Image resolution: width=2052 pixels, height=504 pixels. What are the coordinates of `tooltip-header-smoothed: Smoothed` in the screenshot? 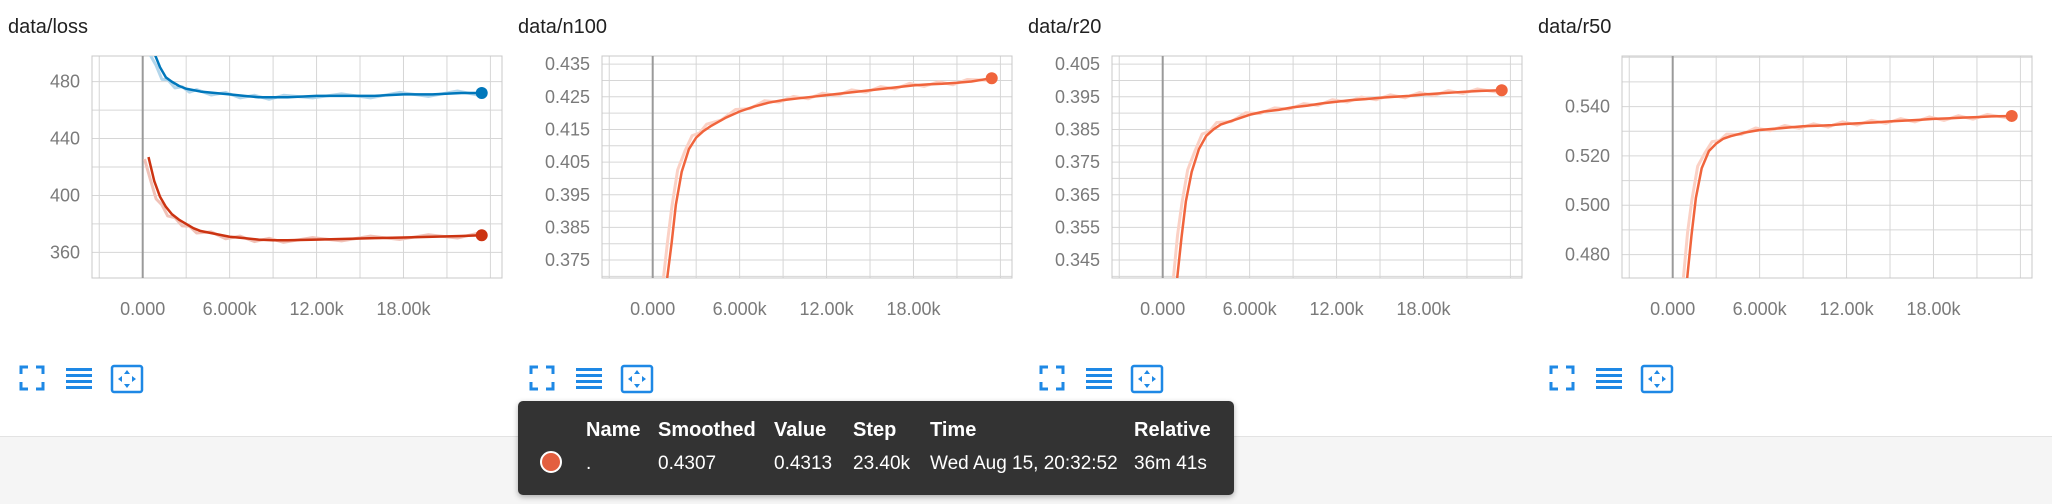 It's located at (707, 430).